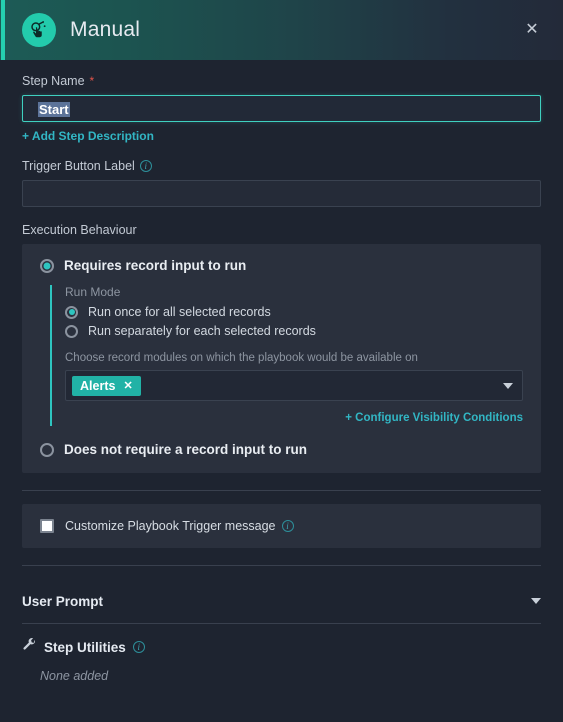  What do you see at coordinates (79, 230) in the screenshot?
I see `execution-behaviour-label: Execution Behaviour` at bounding box center [79, 230].